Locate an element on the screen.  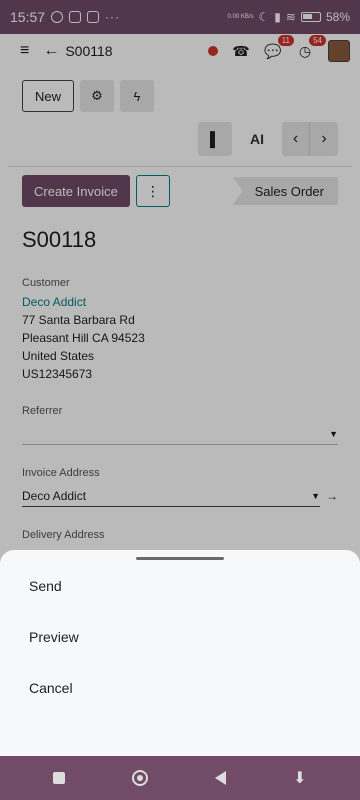
home-icon is located at coordinates (140, 778).